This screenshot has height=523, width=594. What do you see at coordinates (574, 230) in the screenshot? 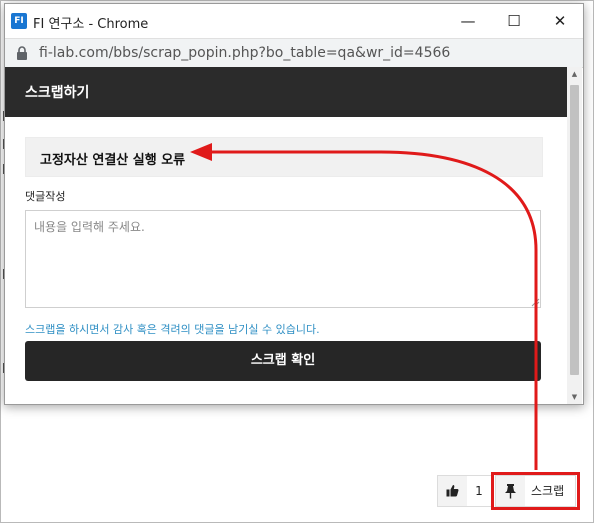
I see `scroll-thumb` at bounding box center [574, 230].